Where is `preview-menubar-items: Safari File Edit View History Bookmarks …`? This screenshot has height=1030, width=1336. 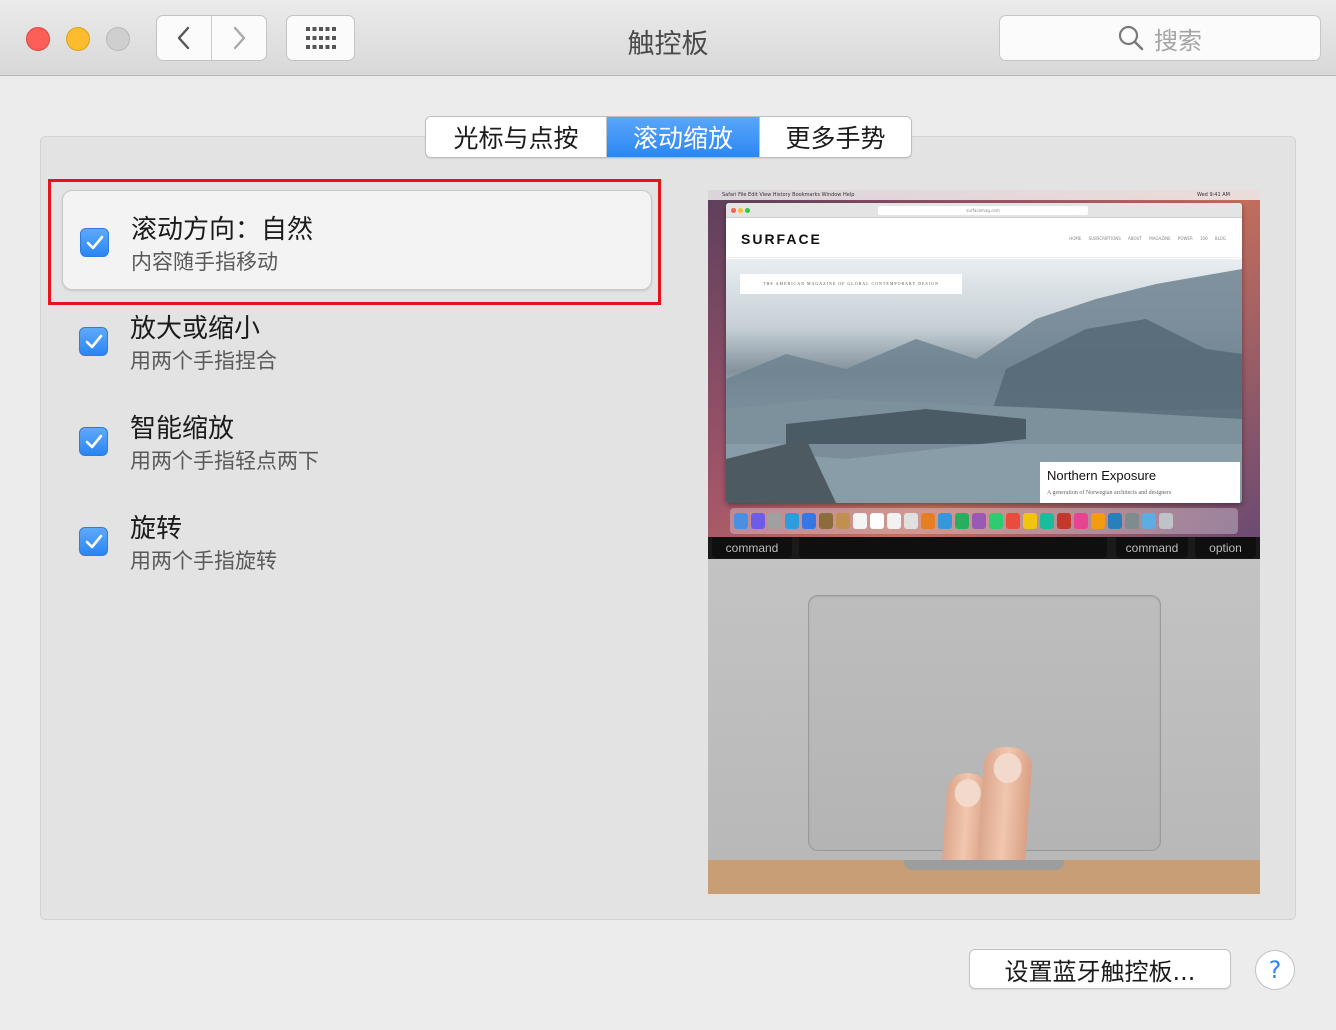
preview-menubar-items: Safari File Edit View History Bookmarks … is located at coordinates (788, 195).